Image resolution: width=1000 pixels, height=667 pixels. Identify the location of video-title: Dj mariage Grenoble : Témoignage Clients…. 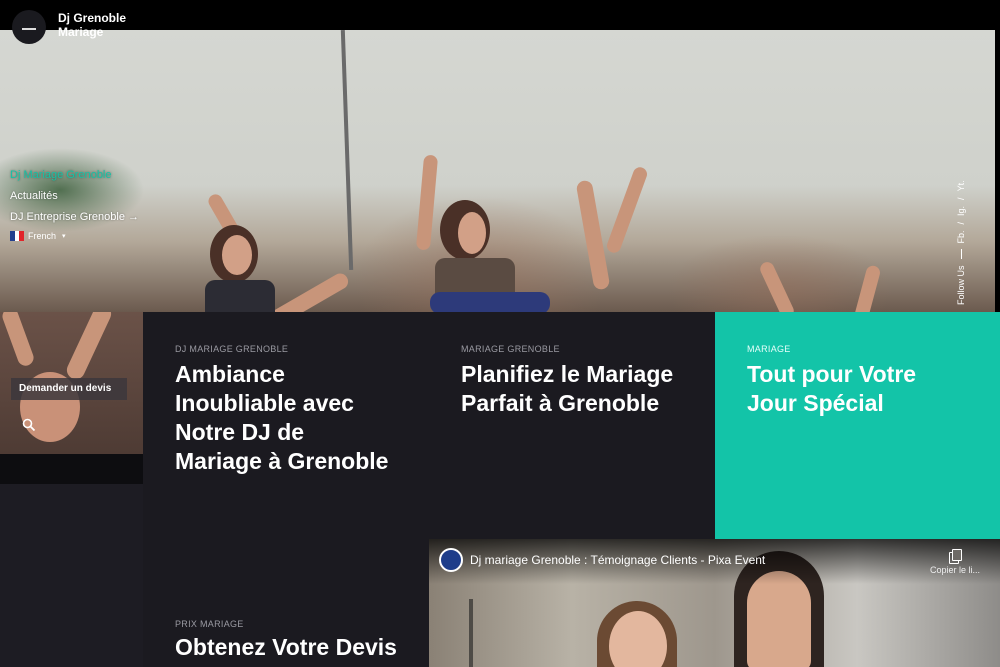
(617, 560).